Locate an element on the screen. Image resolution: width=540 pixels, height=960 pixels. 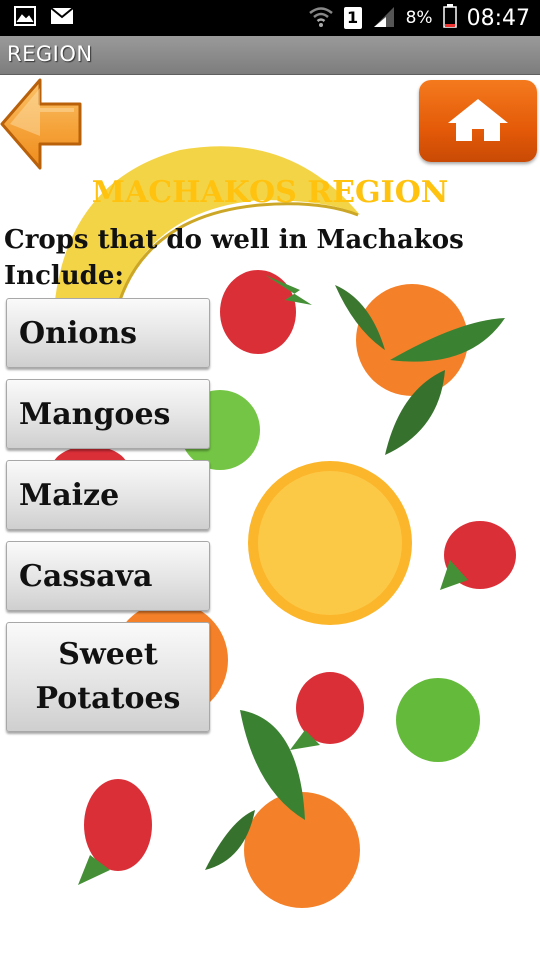
home-icon is located at coordinates (478, 120).